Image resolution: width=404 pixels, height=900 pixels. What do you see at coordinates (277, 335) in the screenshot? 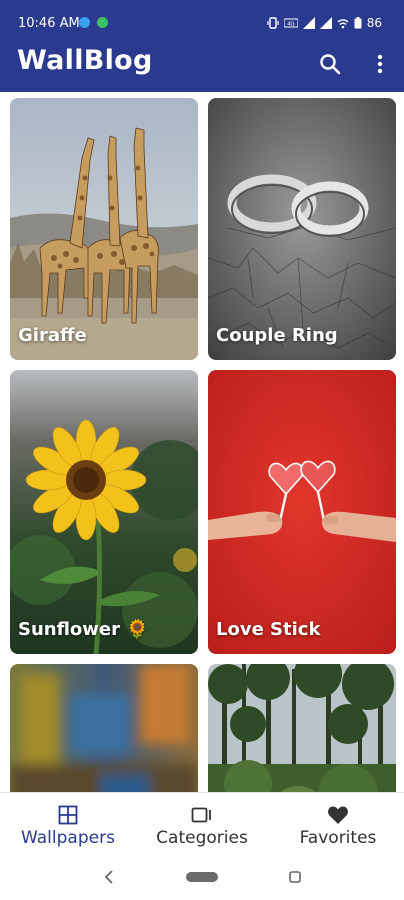
I see `wallpaper-title: Couple Ring` at bounding box center [277, 335].